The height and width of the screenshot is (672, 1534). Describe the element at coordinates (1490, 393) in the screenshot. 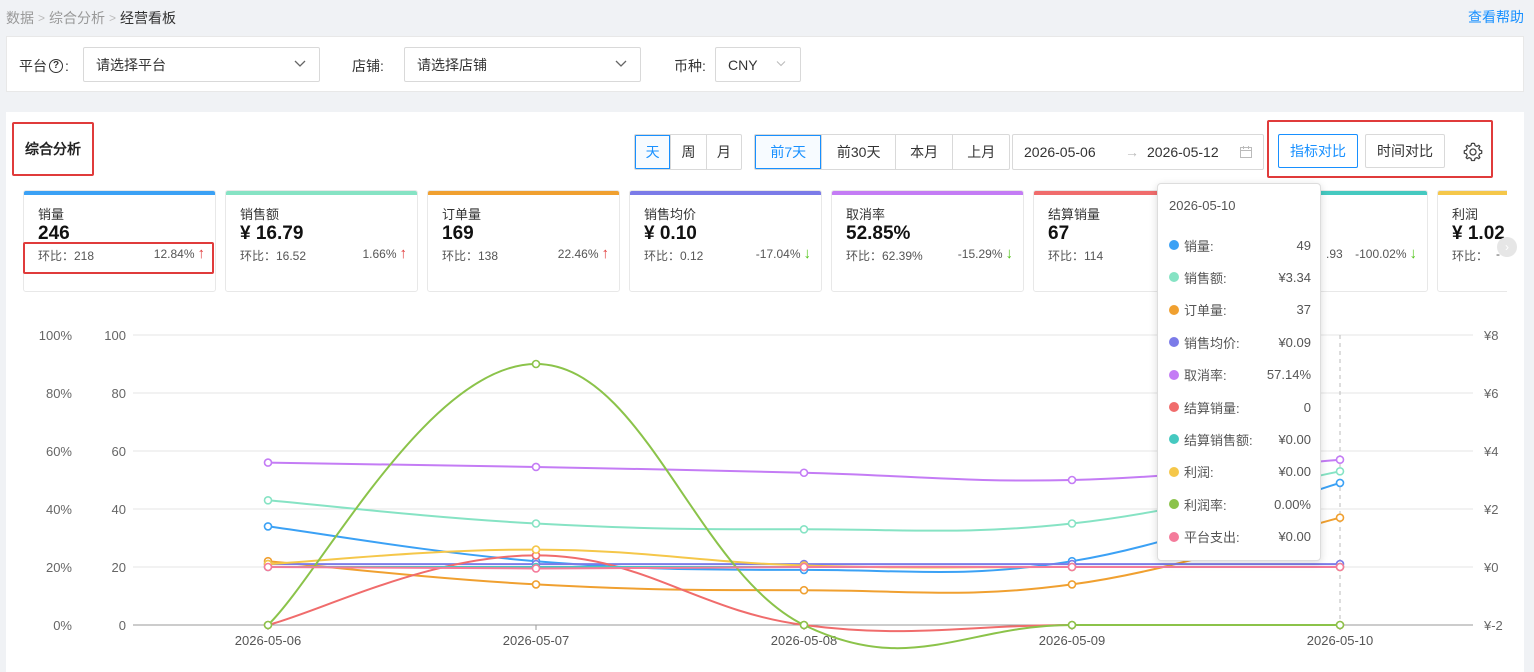

I see `y-tick-currency: ¥6` at that location.